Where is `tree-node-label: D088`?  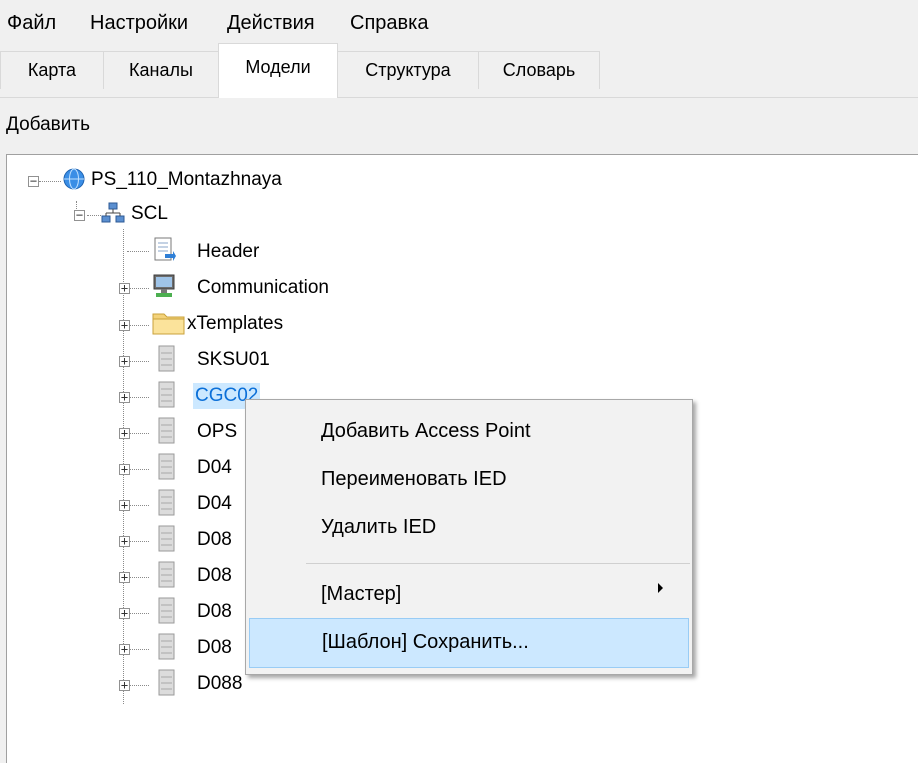
tree-node-label: D088 is located at coordinates (220, 683).